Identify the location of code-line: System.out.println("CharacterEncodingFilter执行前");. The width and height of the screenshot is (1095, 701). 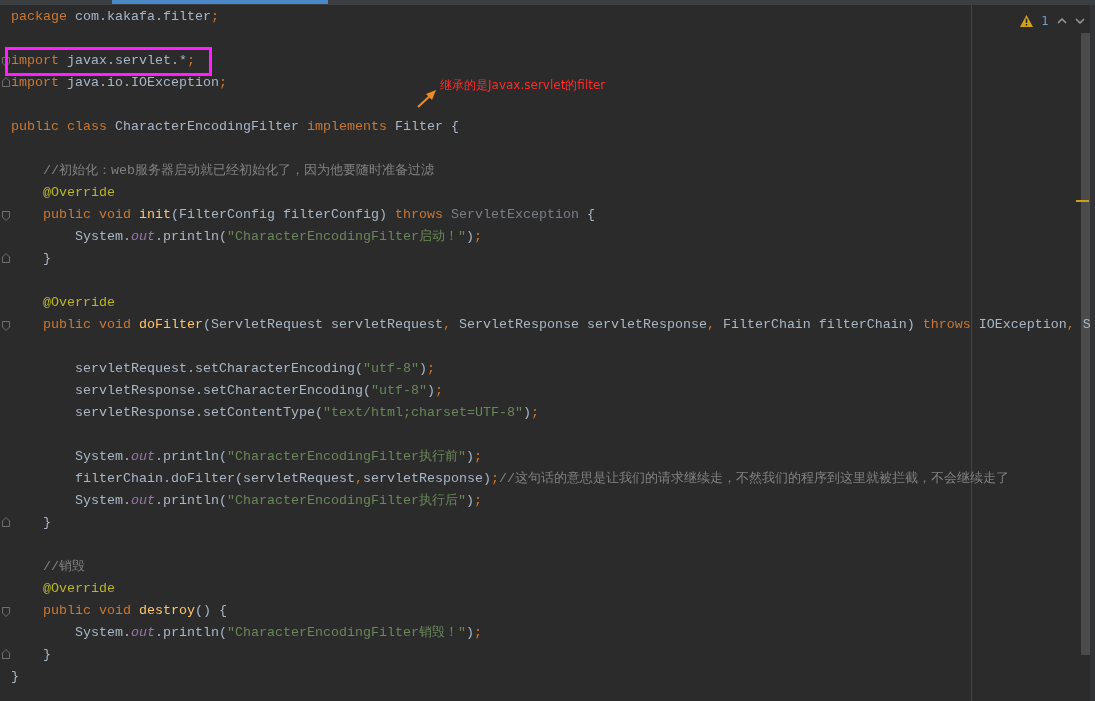
(278, 457).